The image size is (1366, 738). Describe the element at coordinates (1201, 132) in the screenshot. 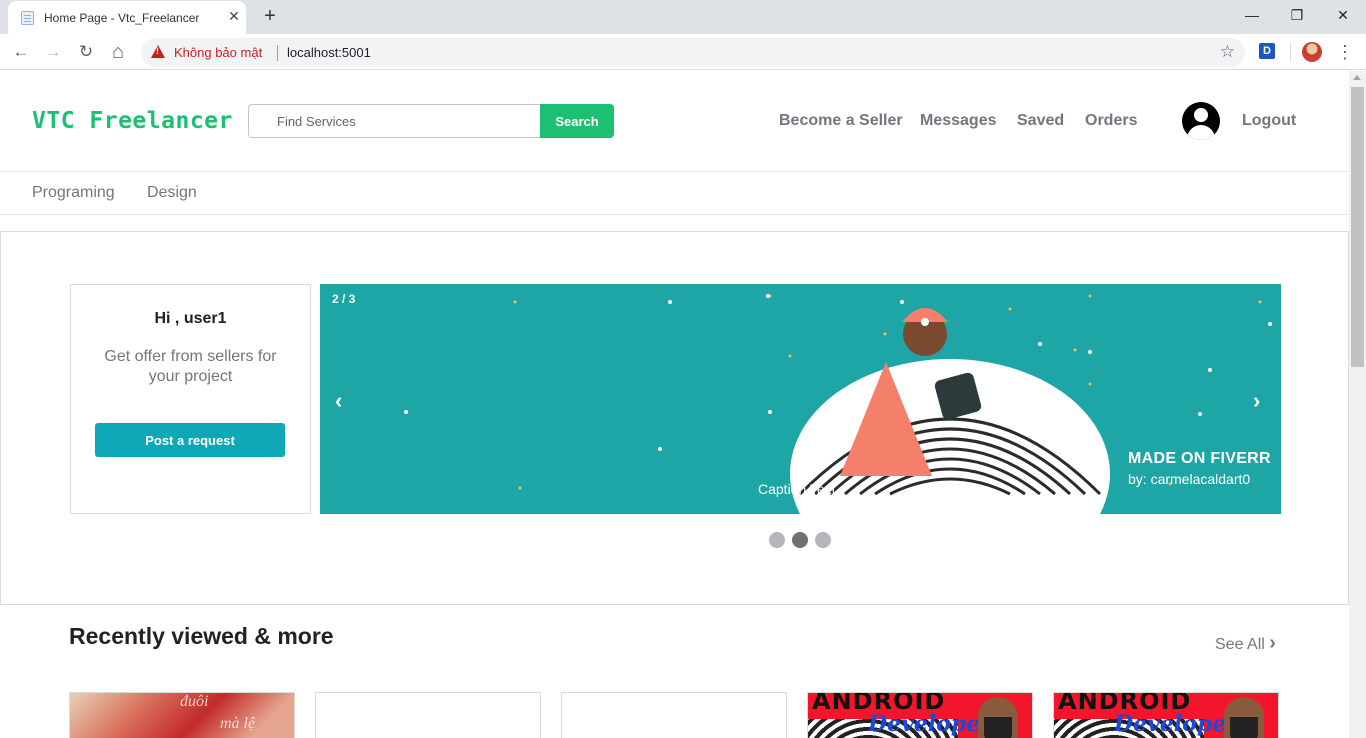

I see `avatar-body` at that location.